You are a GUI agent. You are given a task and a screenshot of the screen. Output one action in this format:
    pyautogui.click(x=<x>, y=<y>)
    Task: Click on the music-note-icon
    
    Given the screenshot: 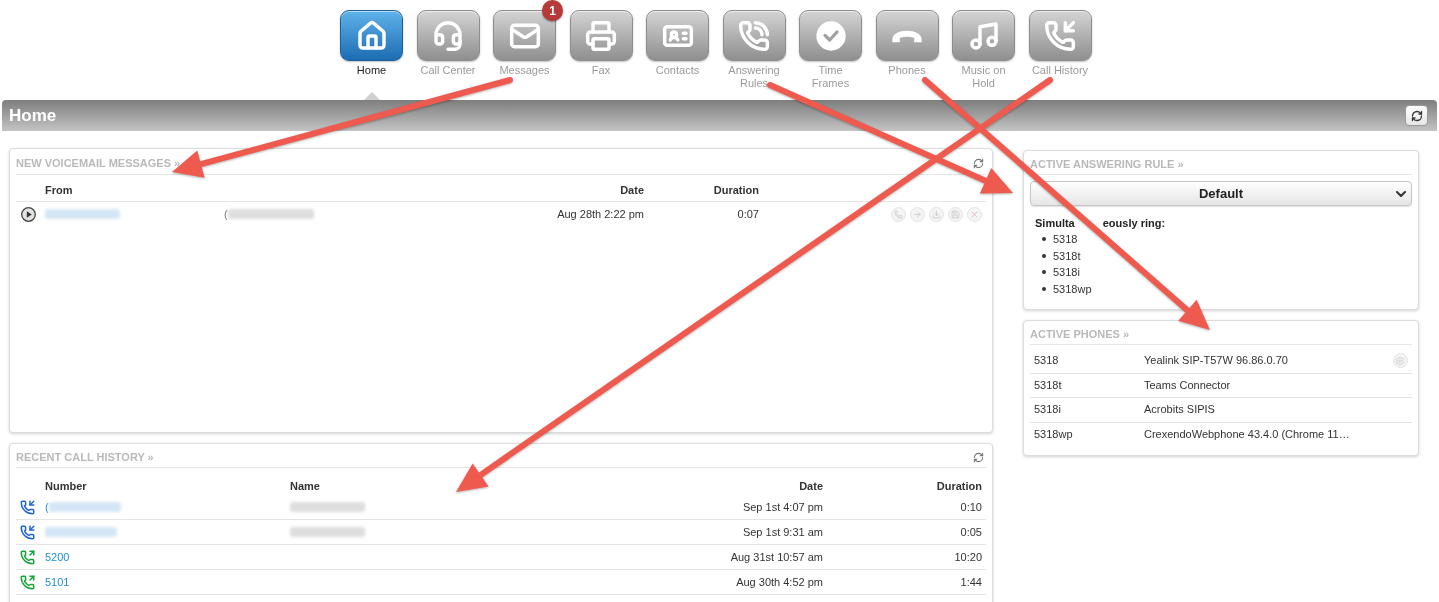 What is the action you would take?
    pyautogui.click(x=983, y=35)
    